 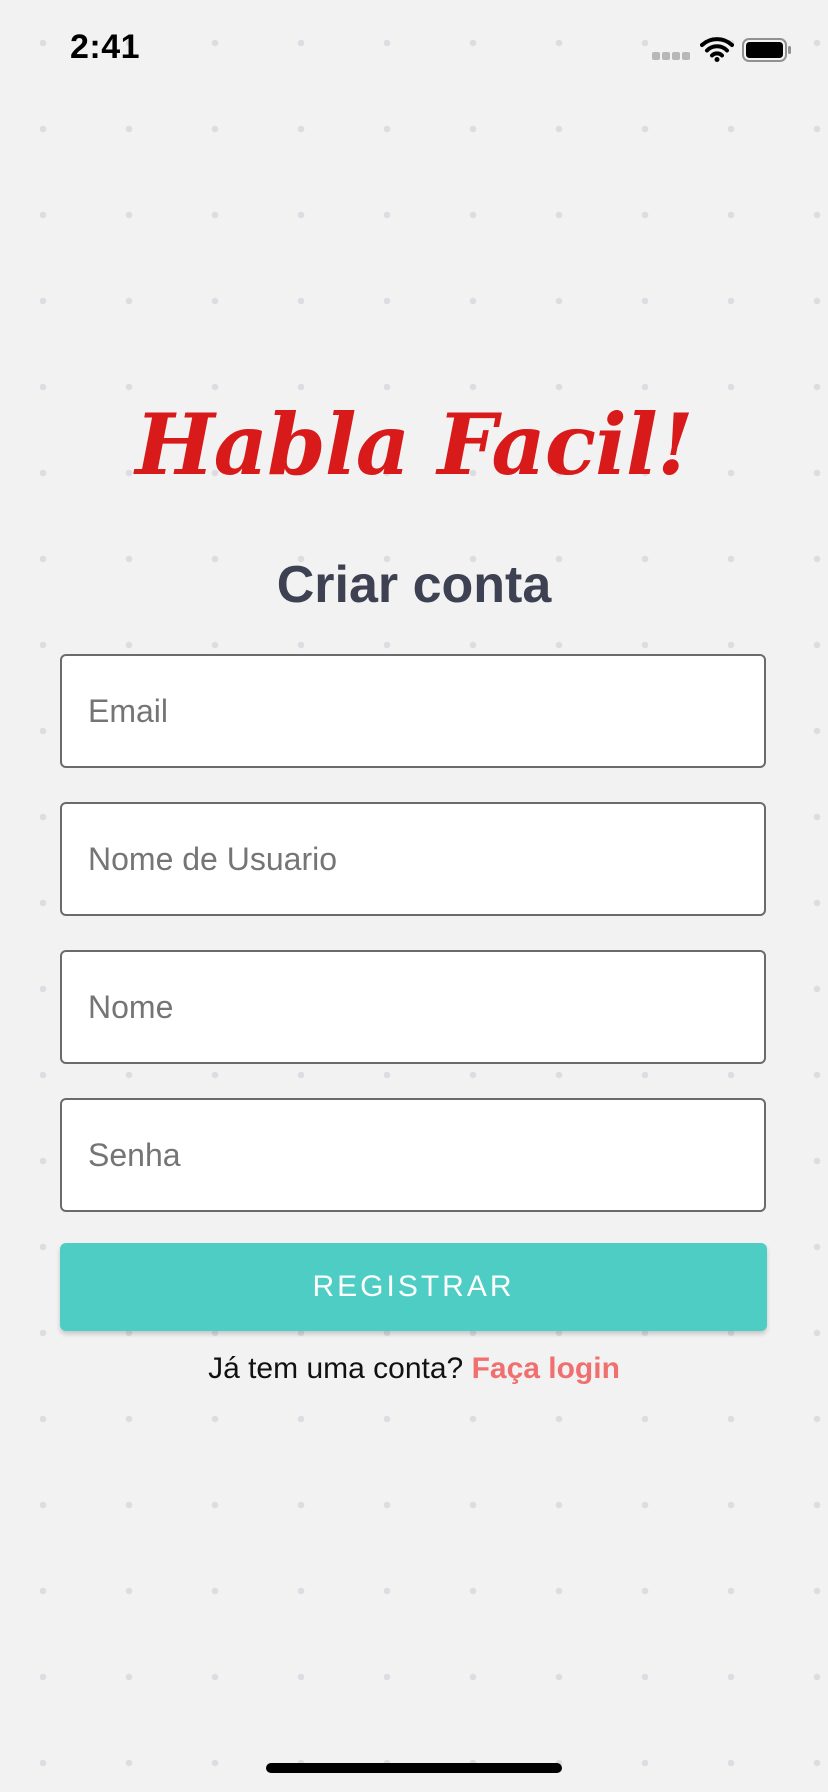 I want to click on battery-icon, so click(x=766, y=50).